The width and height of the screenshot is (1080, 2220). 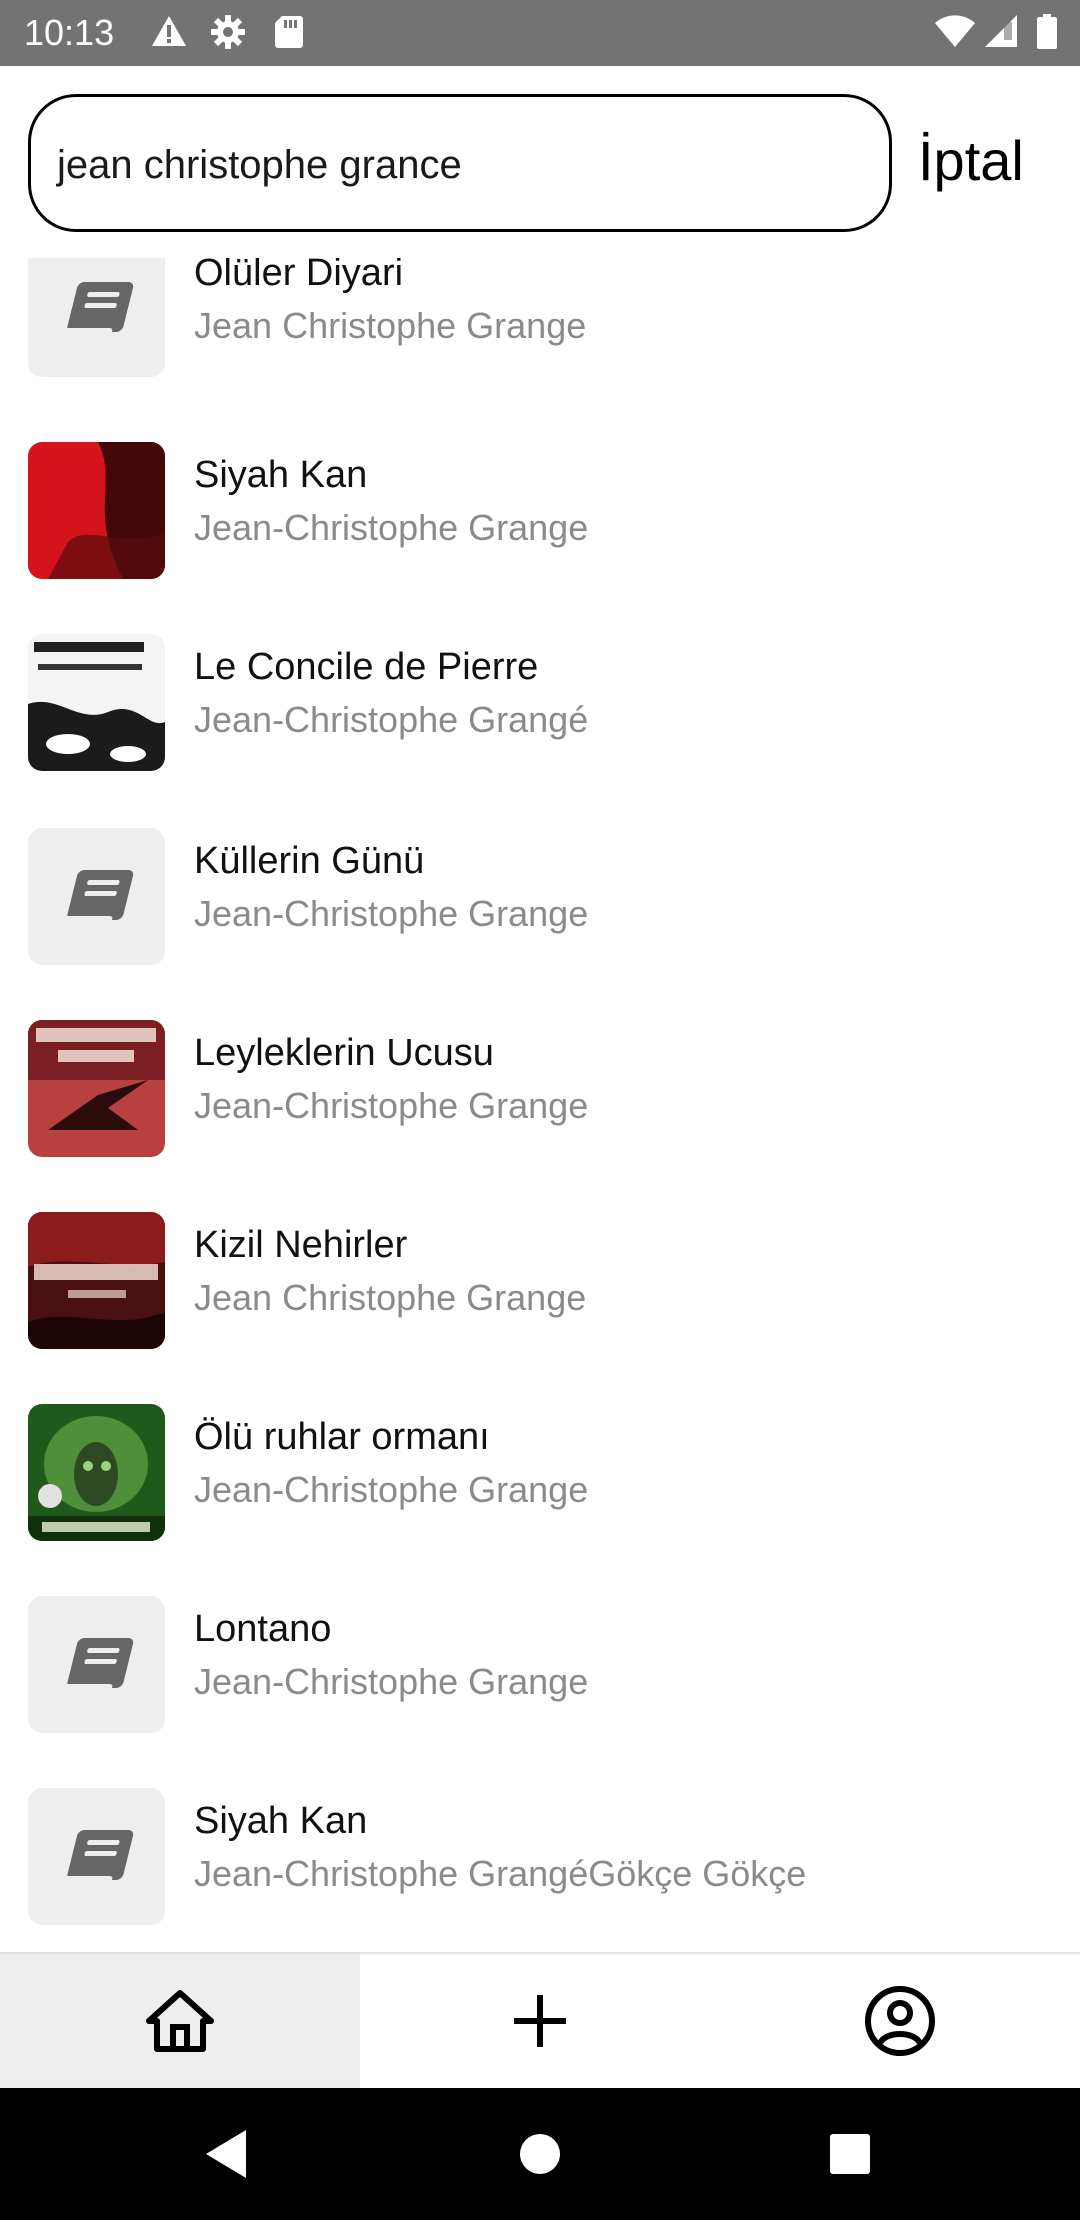 I want to click on book-title: Kizil Nehirler, so click(x=301, y=1245).